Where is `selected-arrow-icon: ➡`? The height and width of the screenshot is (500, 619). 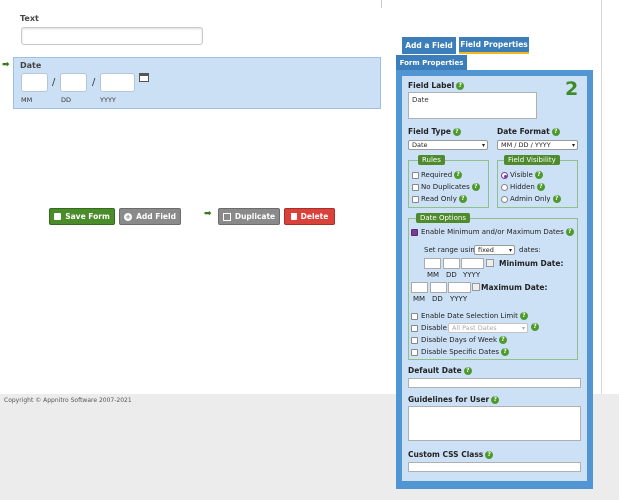 selected-arrow-icon: ➡ is located at coordinates (6, 65).